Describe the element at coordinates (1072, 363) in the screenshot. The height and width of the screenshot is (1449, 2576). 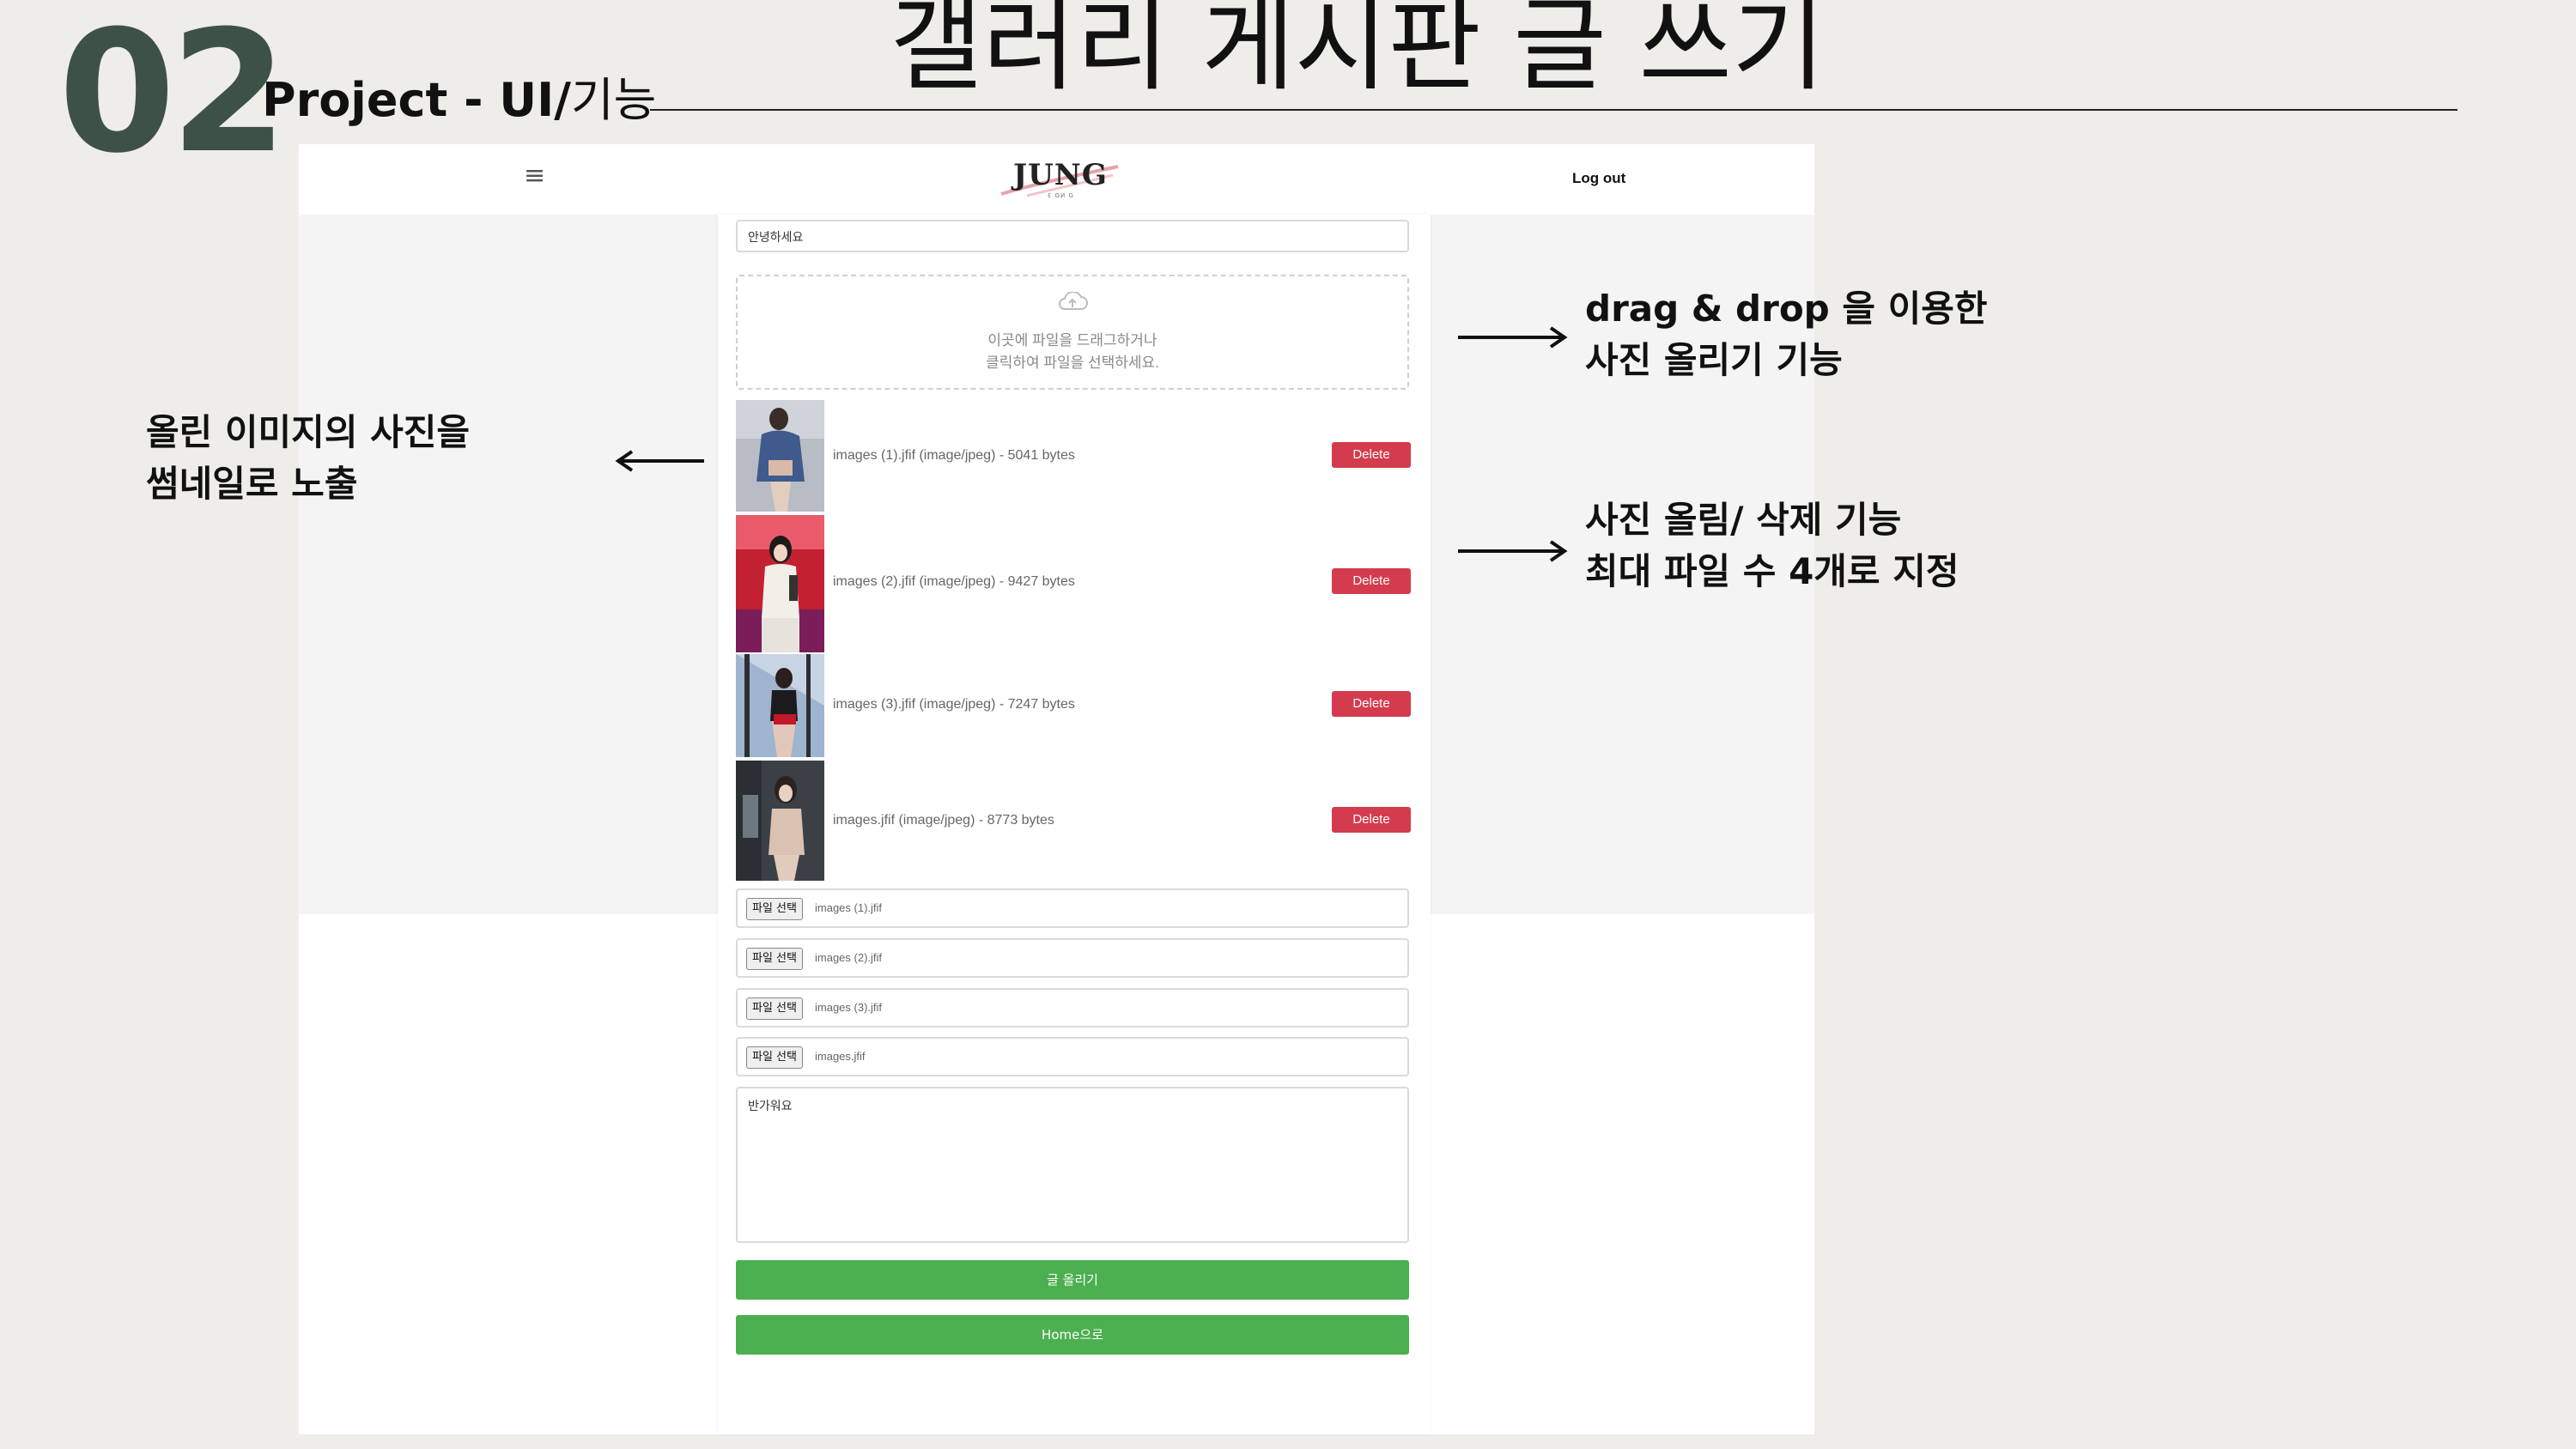
I see `dropzone-text-line2: 클릭하여 파일을 선택하세요.` at that location.